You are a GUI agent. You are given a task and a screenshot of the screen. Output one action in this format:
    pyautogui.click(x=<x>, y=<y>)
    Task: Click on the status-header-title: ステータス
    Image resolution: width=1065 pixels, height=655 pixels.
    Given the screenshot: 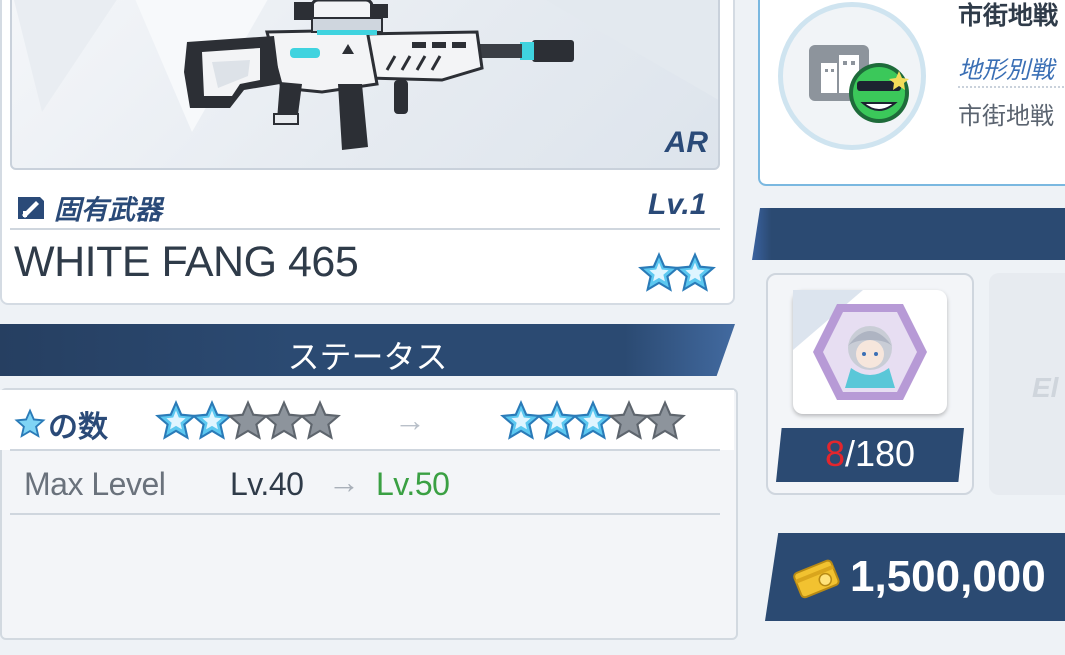 What is the action you would take?
    pyautogui.click(x=367, y=357)
    